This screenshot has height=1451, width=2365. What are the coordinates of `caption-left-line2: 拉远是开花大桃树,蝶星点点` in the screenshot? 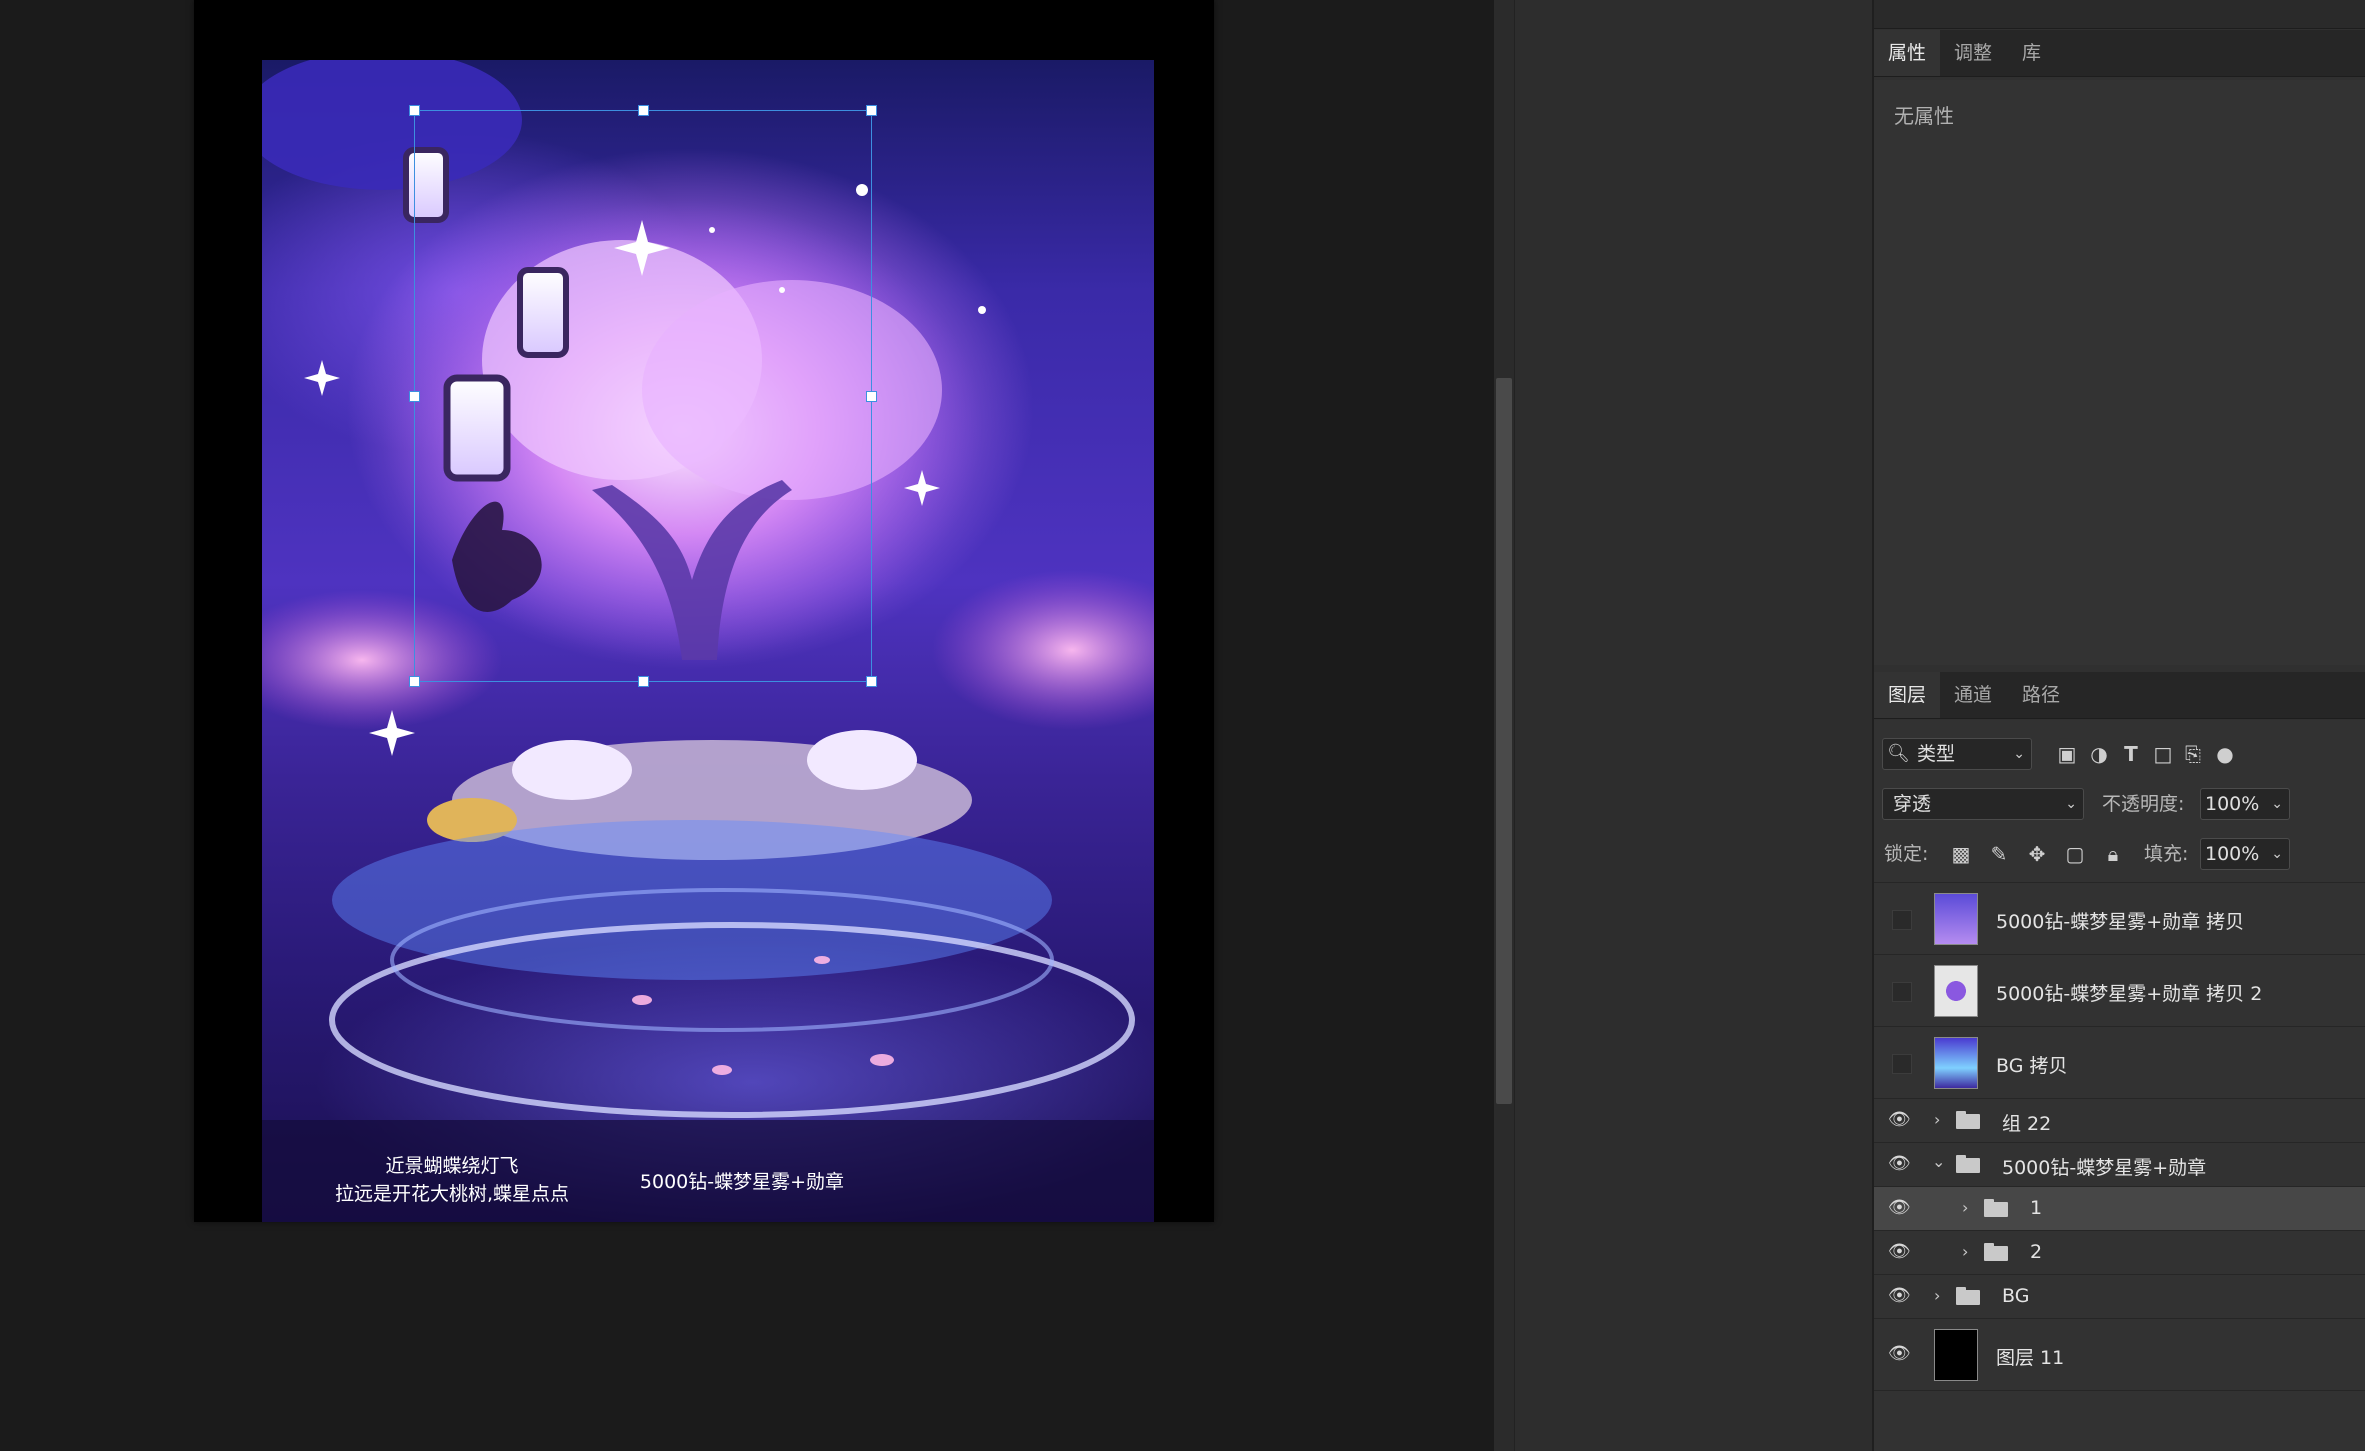 It's located at (452, 1194).